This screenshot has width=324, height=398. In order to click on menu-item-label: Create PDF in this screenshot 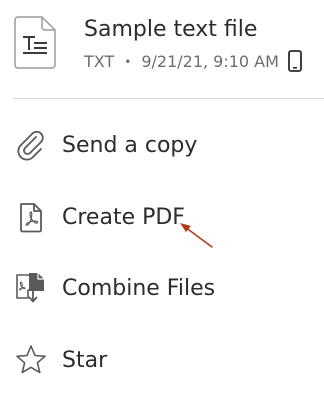, I will do `click(123, 217)`.